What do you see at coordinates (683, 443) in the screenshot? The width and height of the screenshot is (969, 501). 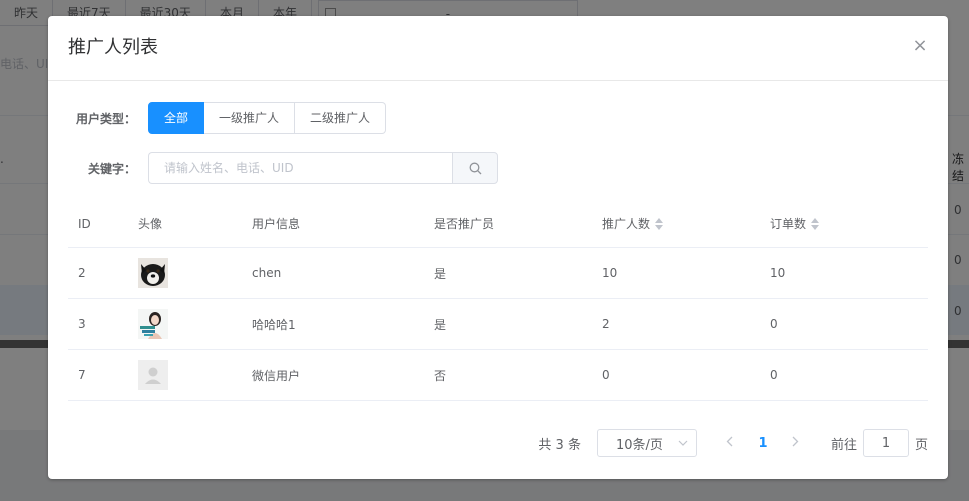 I see `chevron-down-icon` at bounding box center [683, 443].